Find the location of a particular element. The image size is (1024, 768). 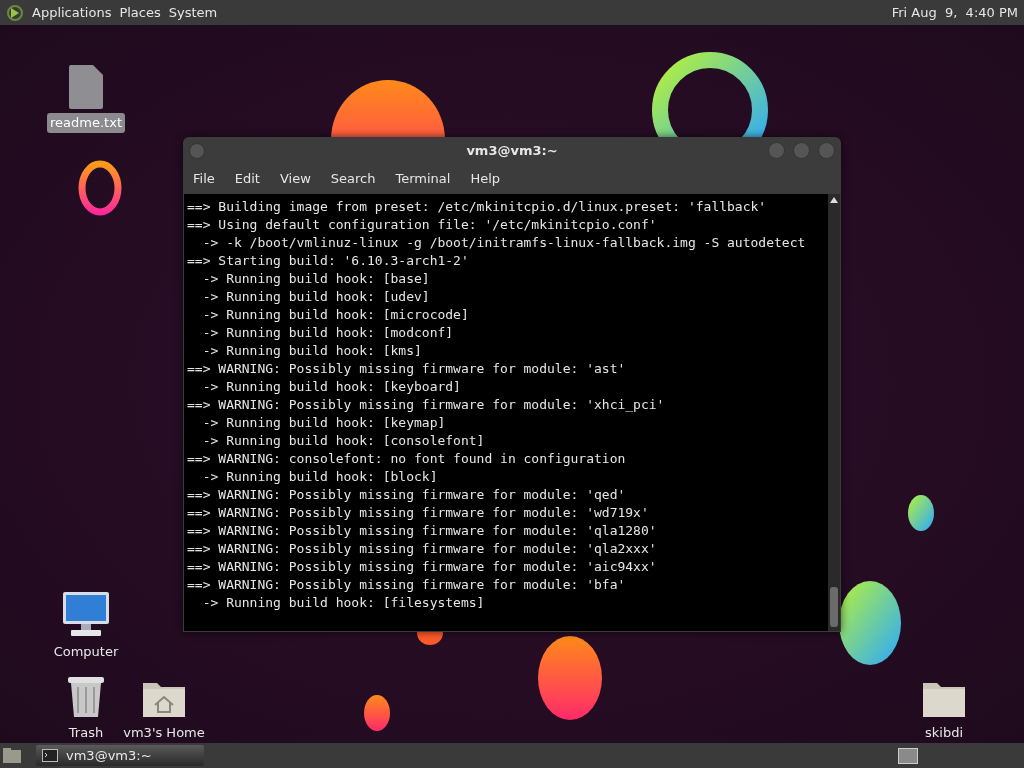

terminal-line: ==> Starting build: '6.10.3-arch1-2' is located at coordinates (328, 261).